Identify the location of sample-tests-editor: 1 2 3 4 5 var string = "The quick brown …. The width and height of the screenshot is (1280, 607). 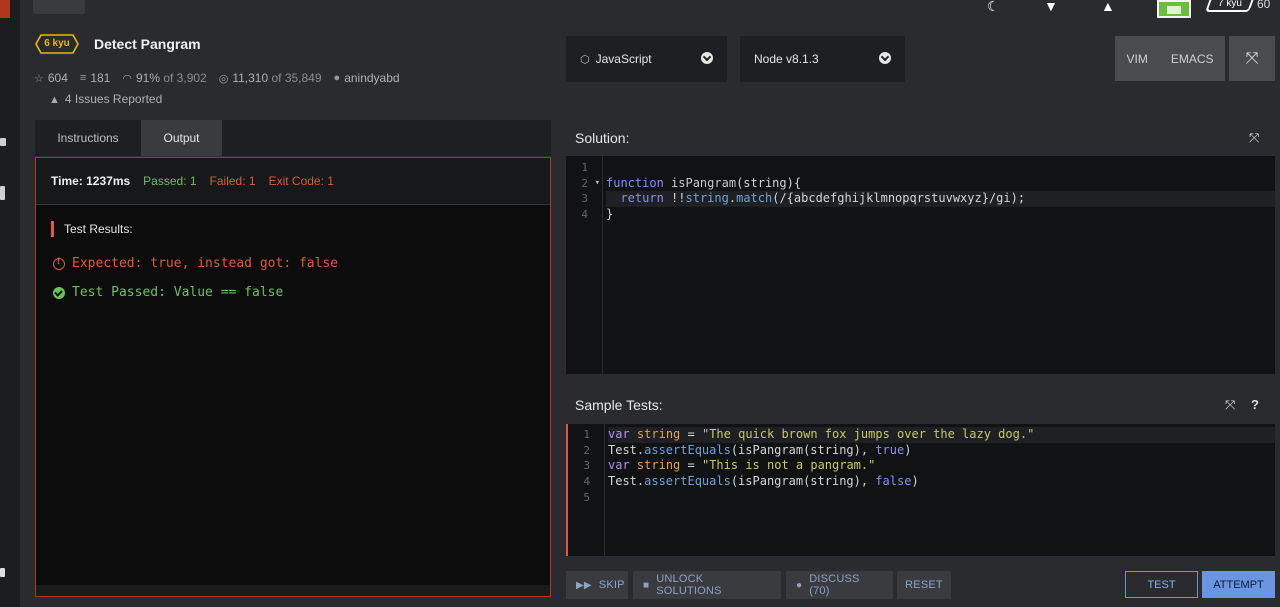
(920, 490).